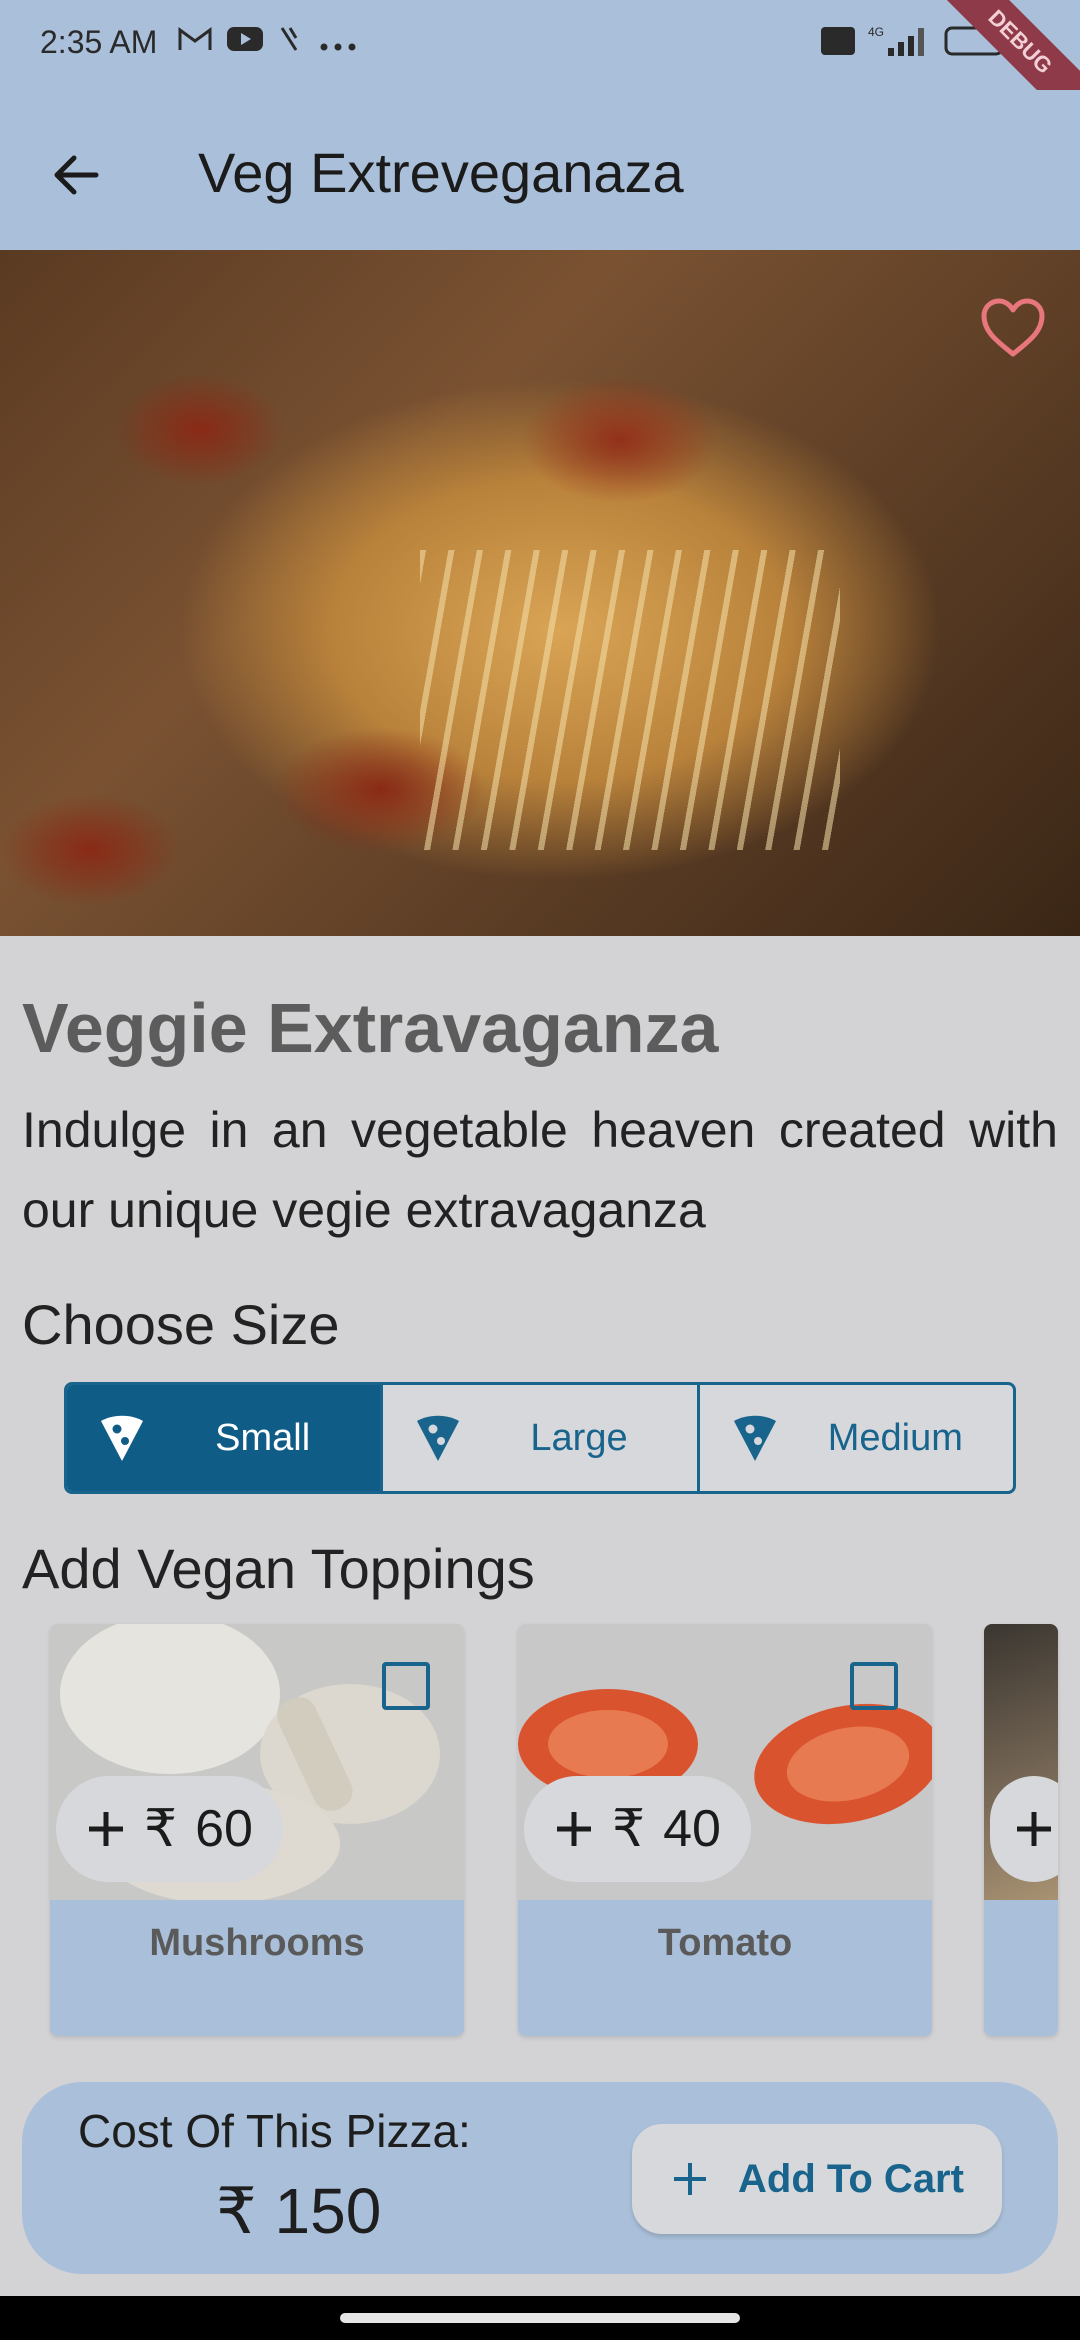  I want to click on back-button, so click(75, 175).